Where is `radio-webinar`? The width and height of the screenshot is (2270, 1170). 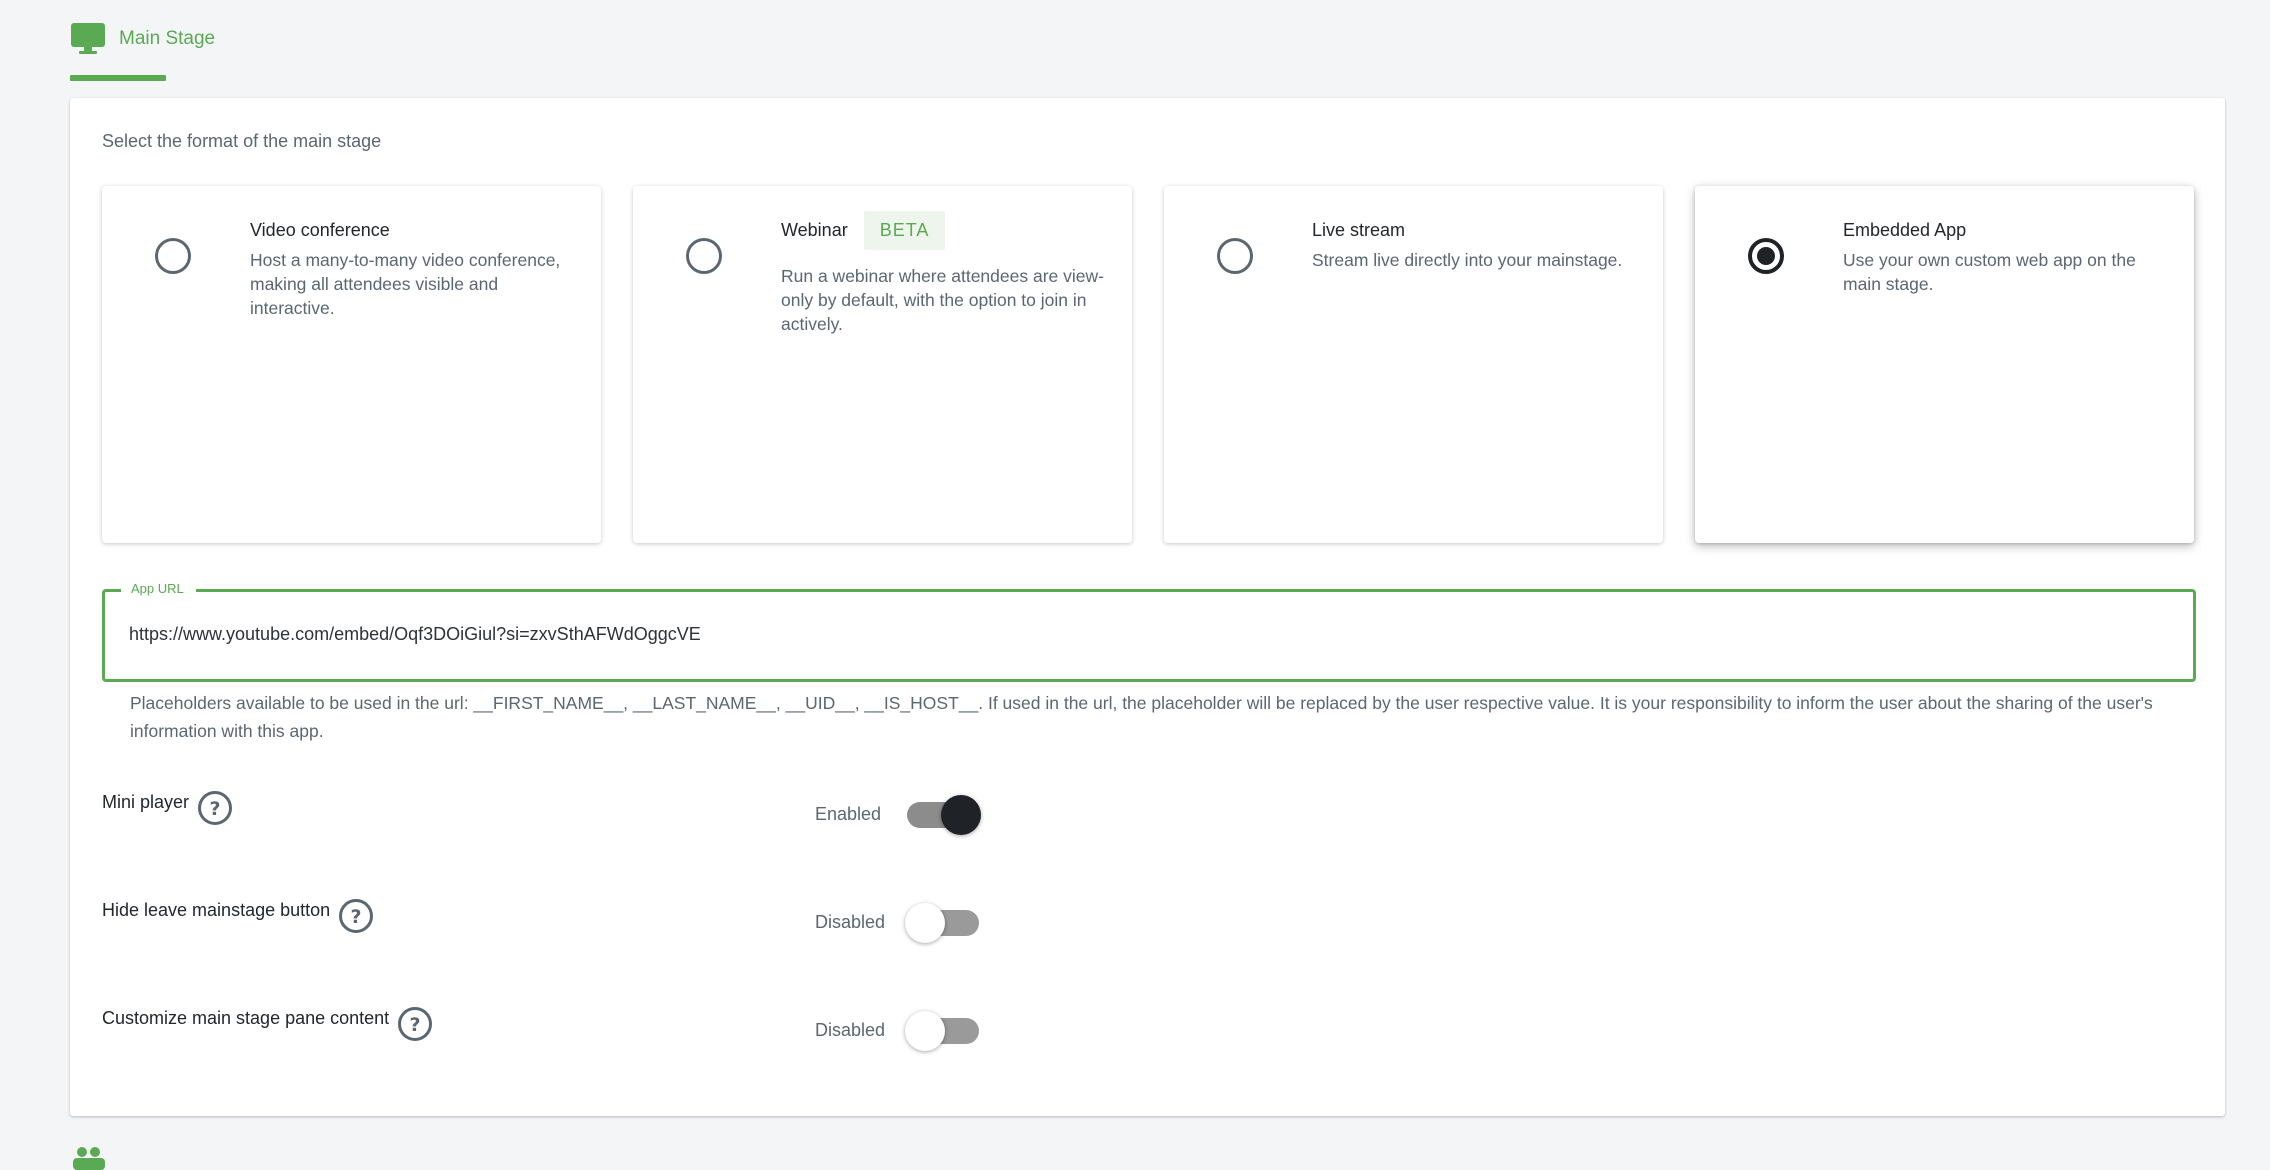
radio-webinar is located at coordinates (704, 256).